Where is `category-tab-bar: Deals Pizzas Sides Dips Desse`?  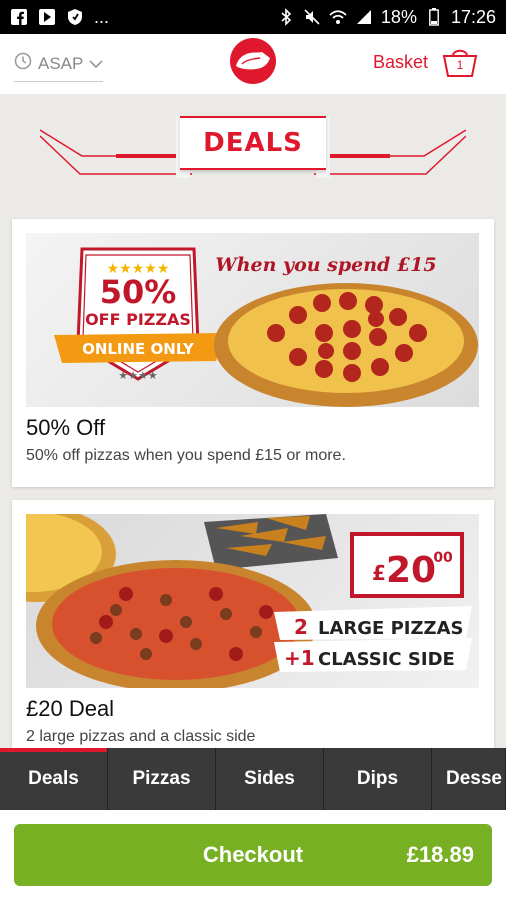
category-tab-bar: Deals Pizzas Sides Dips Desse is located at coordinates (253, 779).